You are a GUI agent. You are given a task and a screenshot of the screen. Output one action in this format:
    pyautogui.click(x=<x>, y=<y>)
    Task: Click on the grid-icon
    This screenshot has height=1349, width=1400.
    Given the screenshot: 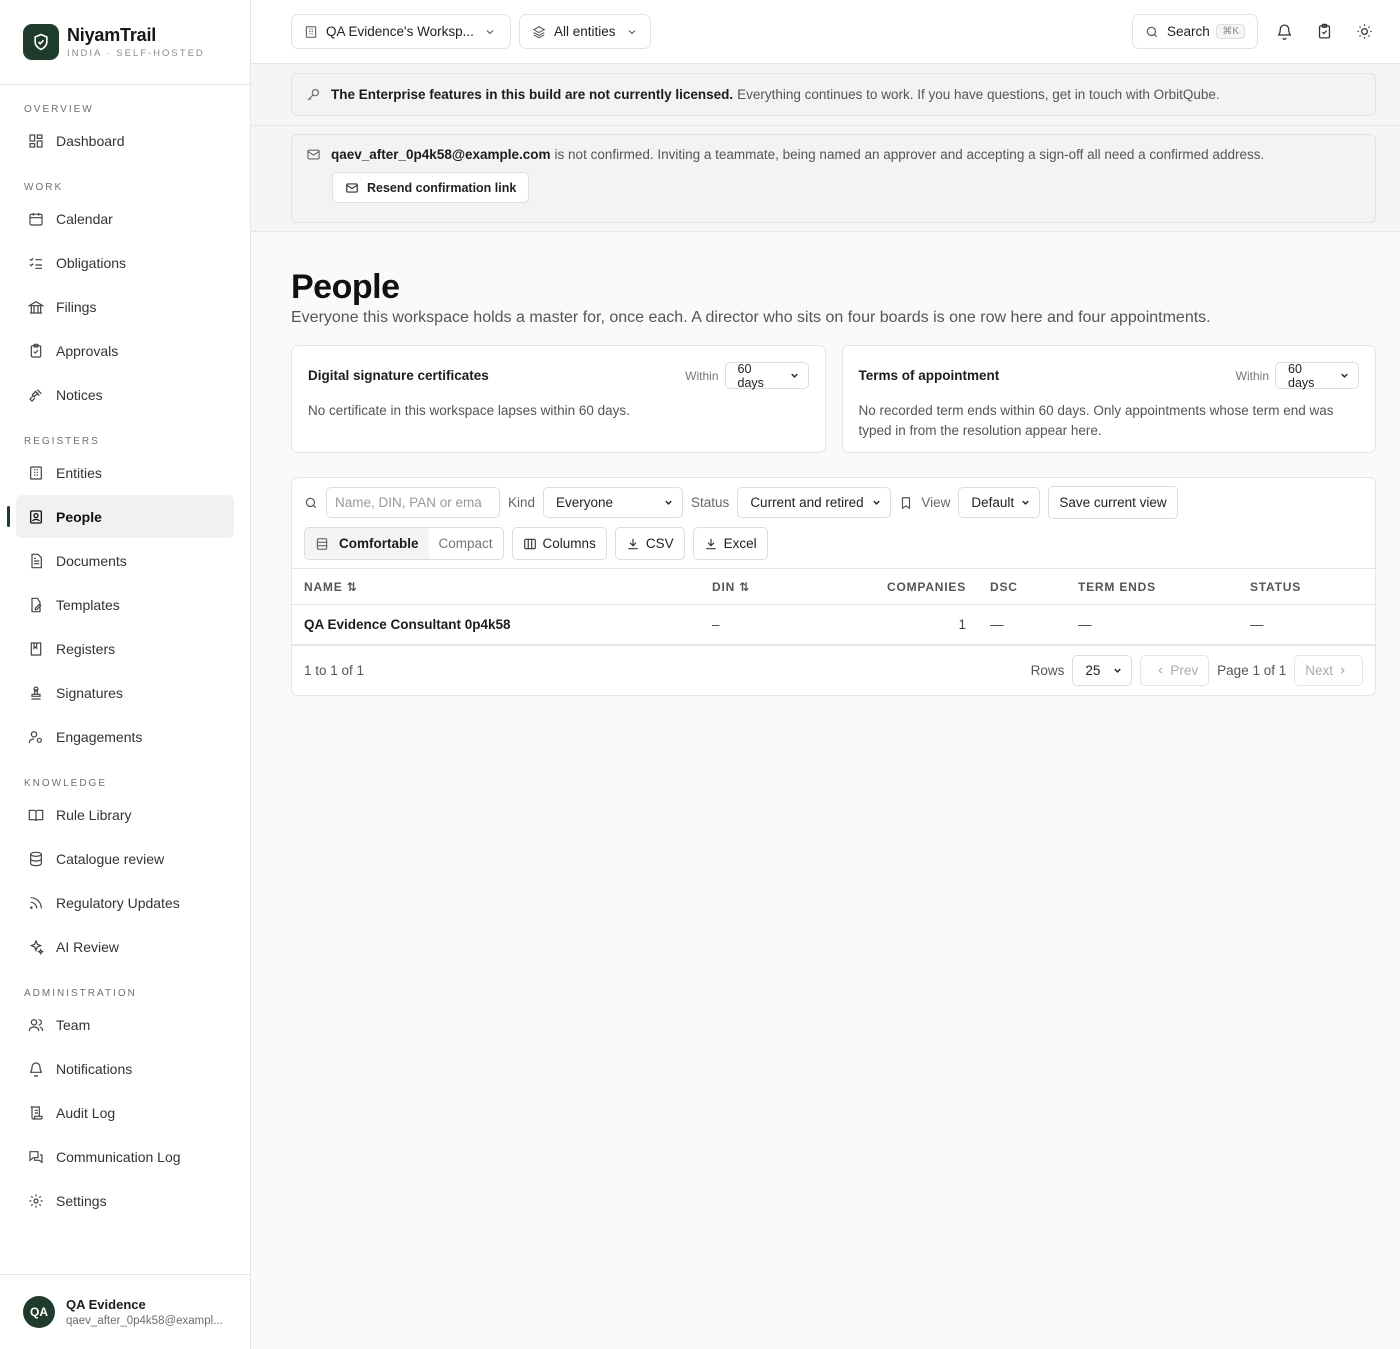 What is the action you would take?
    pyautogui.click(x=36, y=141)
    